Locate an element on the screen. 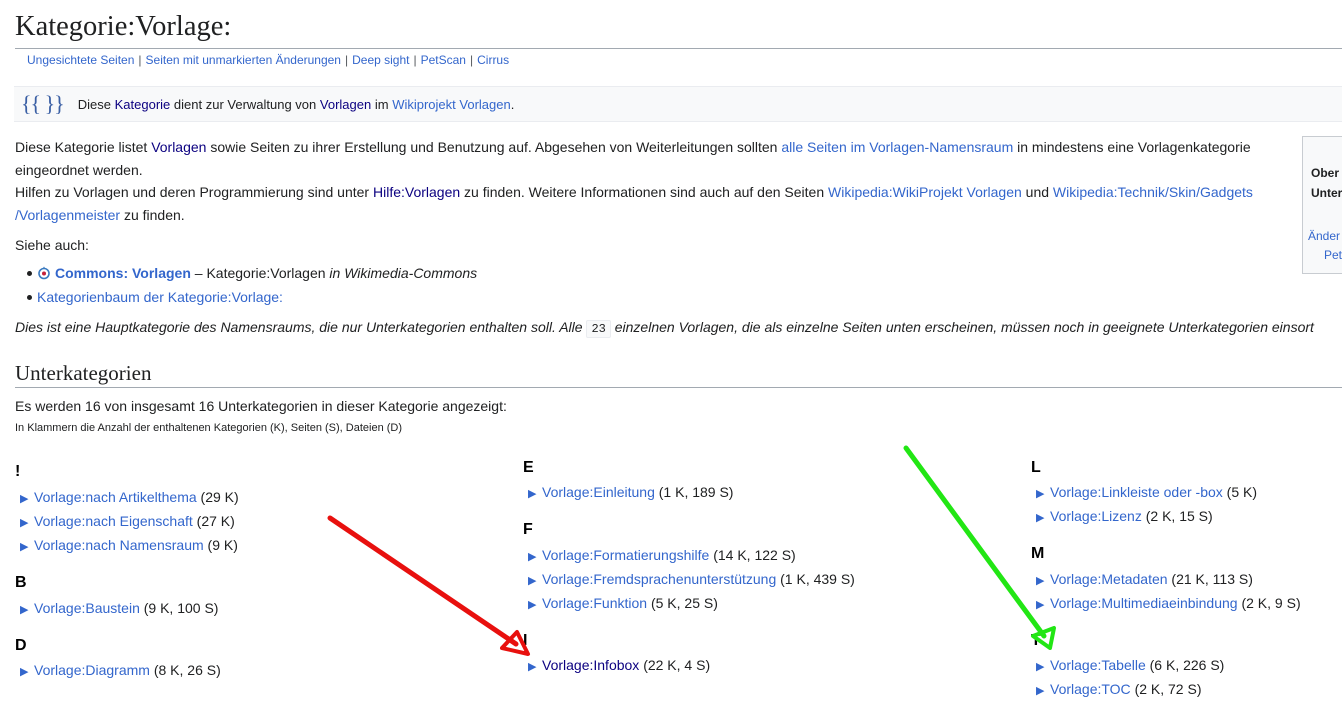  category-tree-link: Kategorienbaum der Kategorie:Vorlage: is located at coordinates (160, 297).